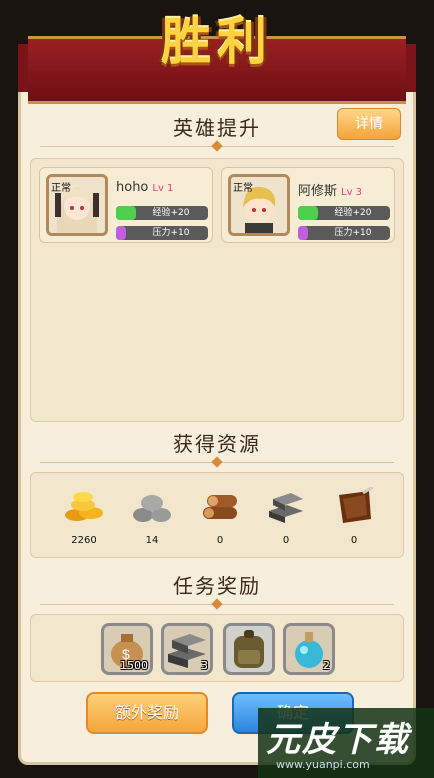 This screenshot has width=434, height=778. I want to click on hero-name: 阿修斯, so click(318, 191).